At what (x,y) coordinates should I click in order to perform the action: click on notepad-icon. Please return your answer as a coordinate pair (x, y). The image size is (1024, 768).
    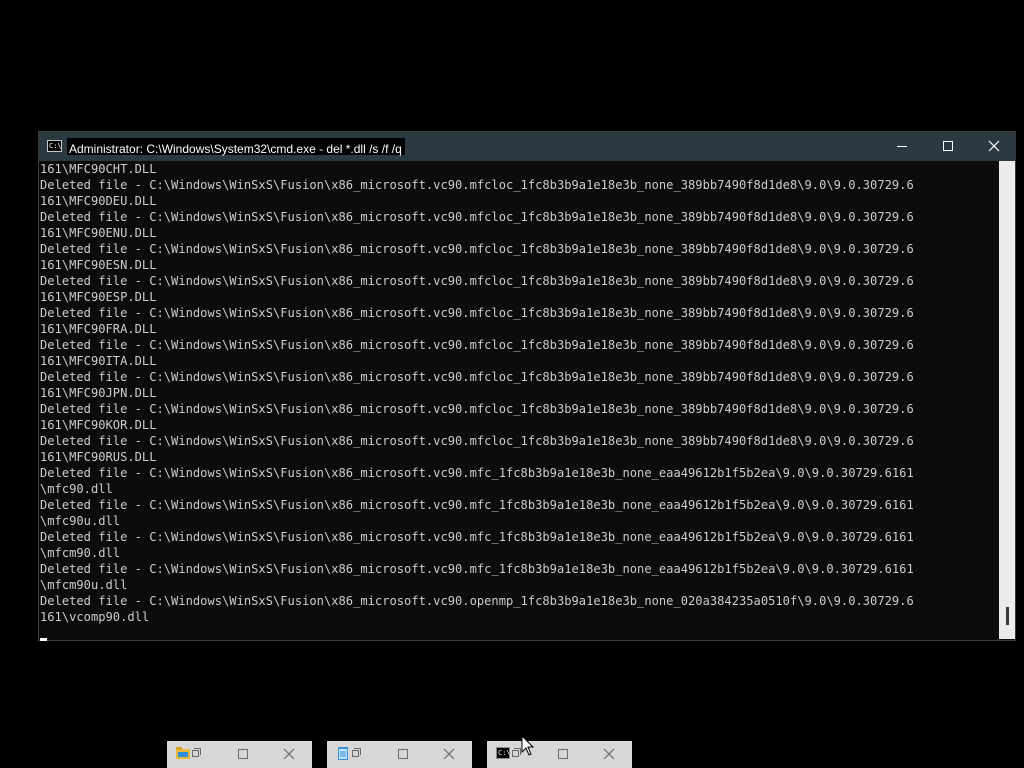
    Looking at the image, I should click on (343, 753).